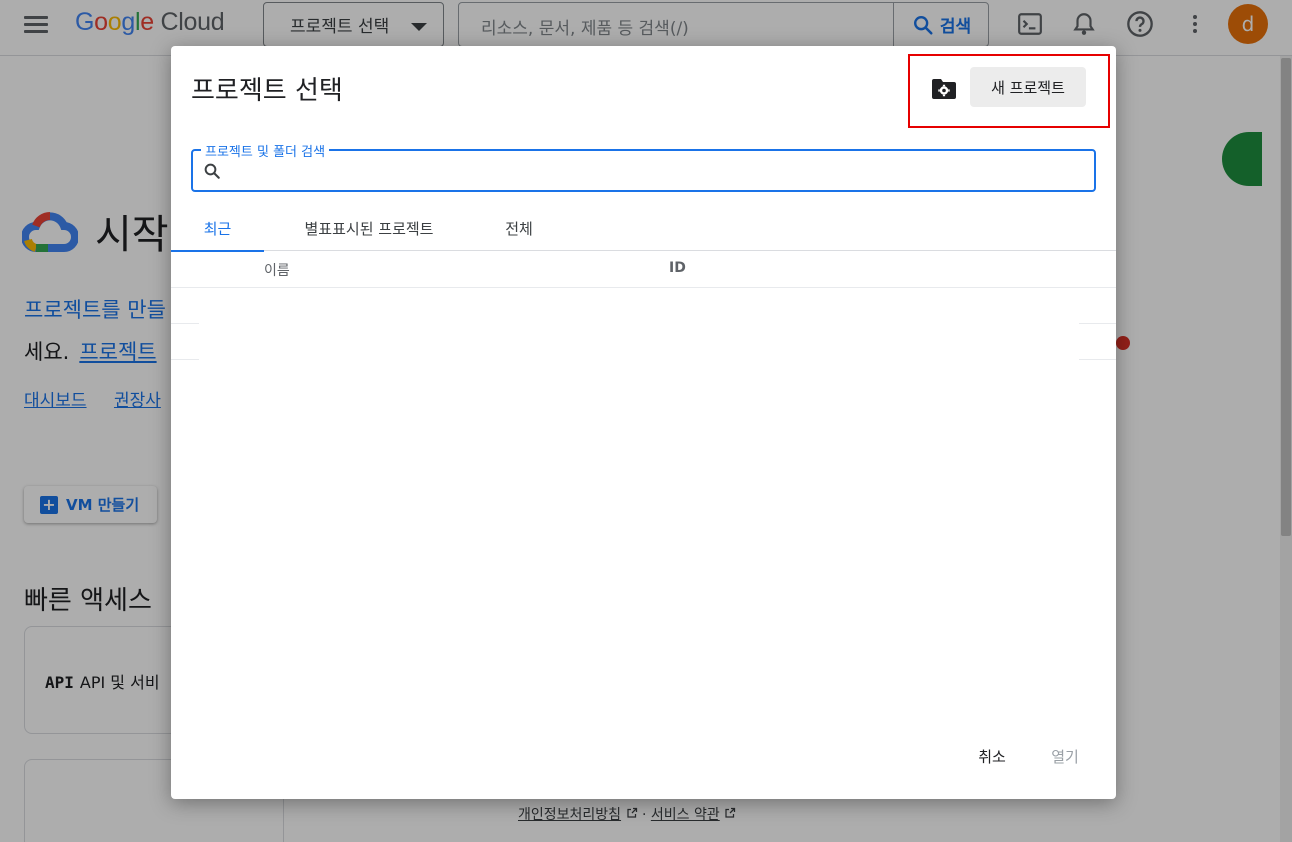 This screenshot has height=842, width=1292. What do you see at coordinates (677, 268) in the screenshot?
I see `column-header-id: ID` at bounding box center [677, 268].